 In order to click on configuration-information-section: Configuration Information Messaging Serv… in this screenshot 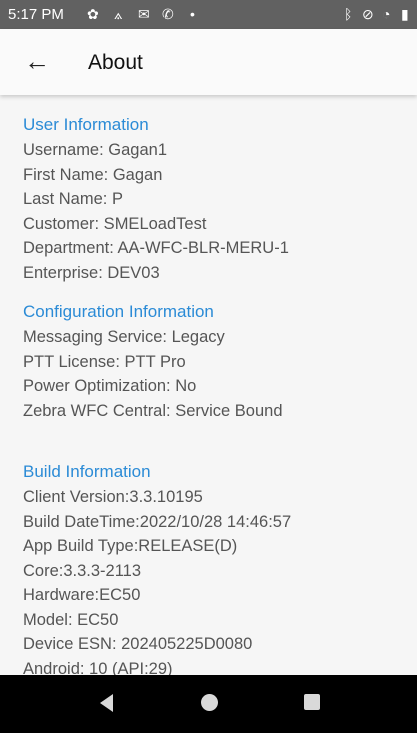, I will do `click(153, 361)`.